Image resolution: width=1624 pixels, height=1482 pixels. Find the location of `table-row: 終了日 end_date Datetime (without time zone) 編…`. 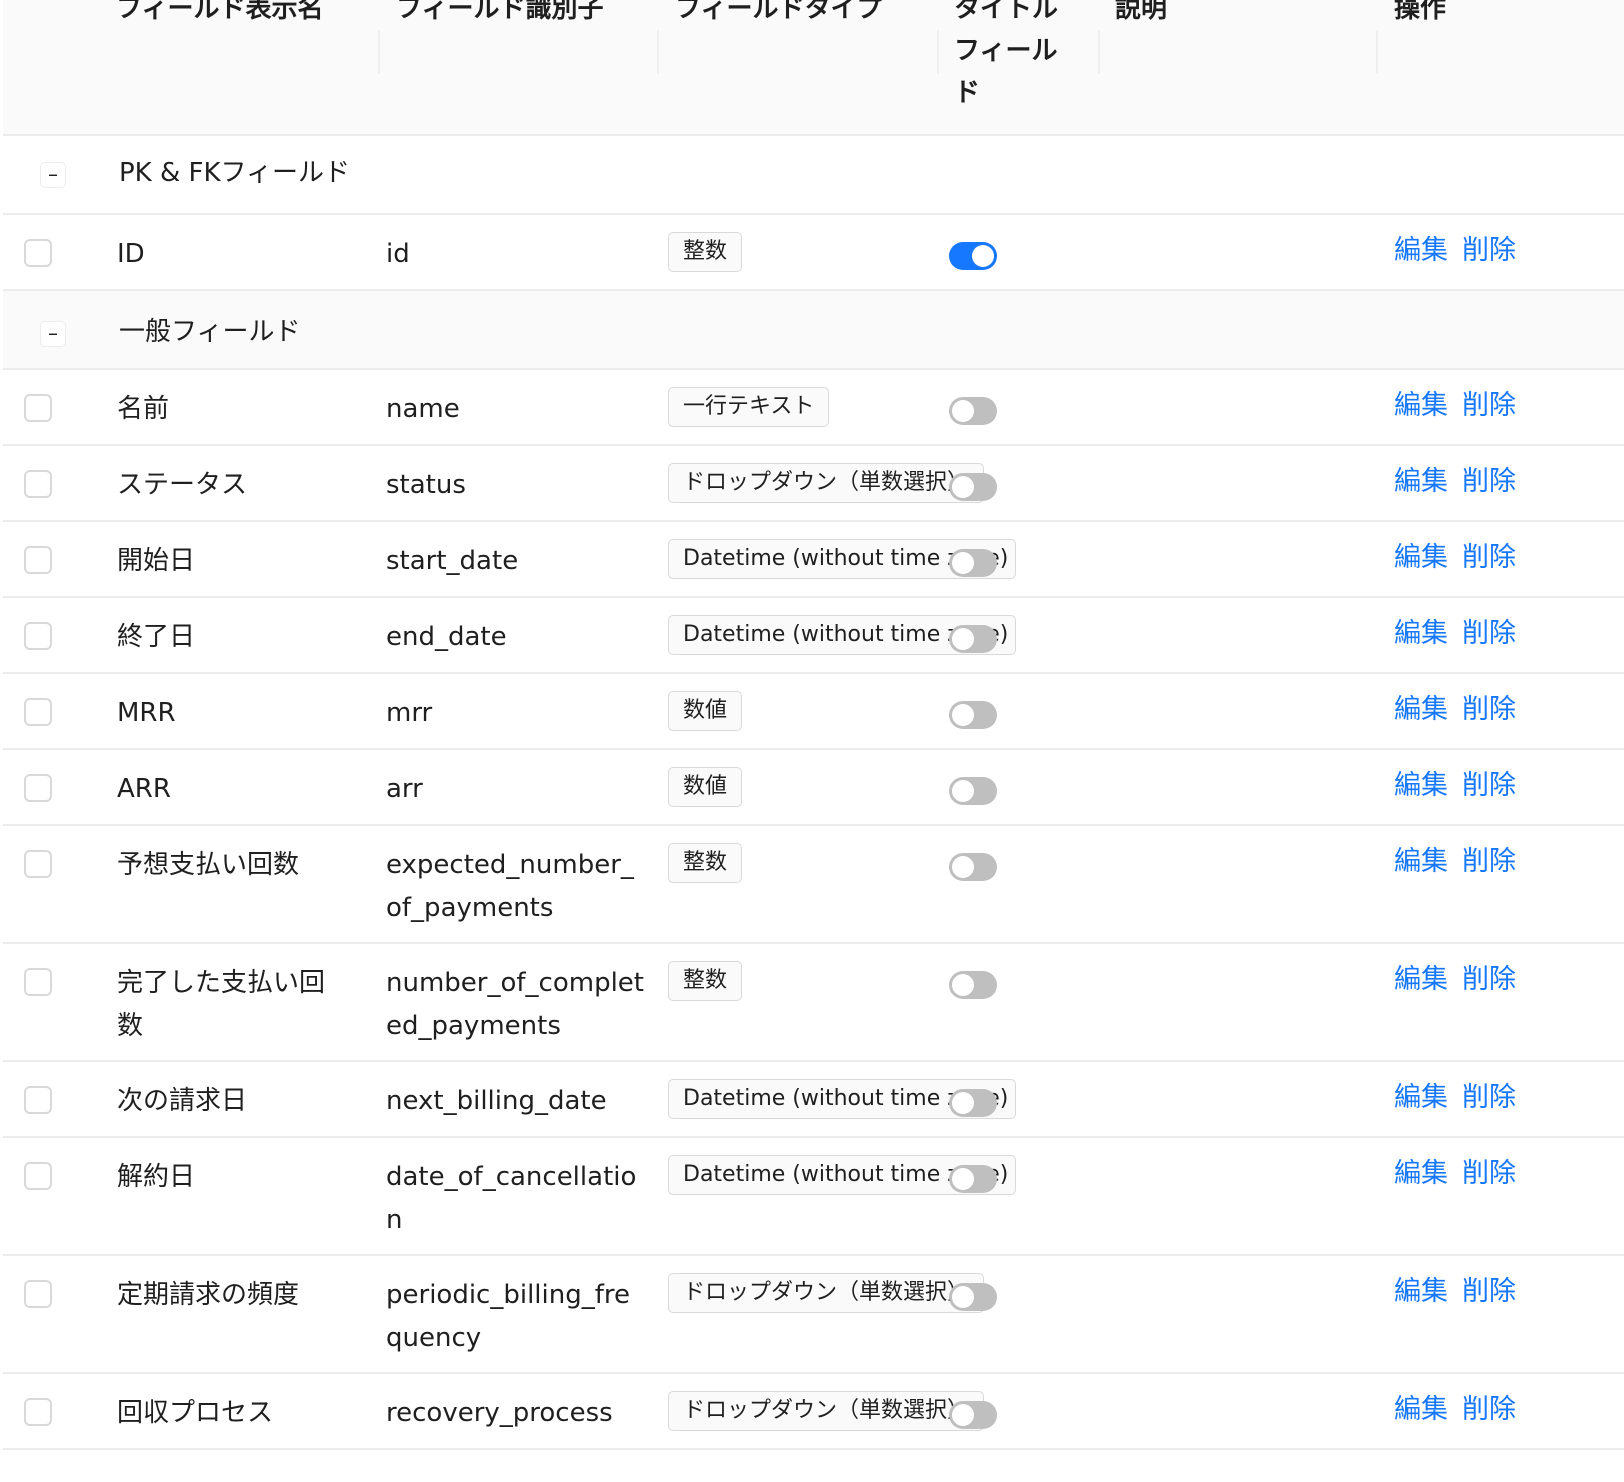

table-row: 終了日 end_date Datetime (without time zone) 編… is located at coordinates (813, 636).